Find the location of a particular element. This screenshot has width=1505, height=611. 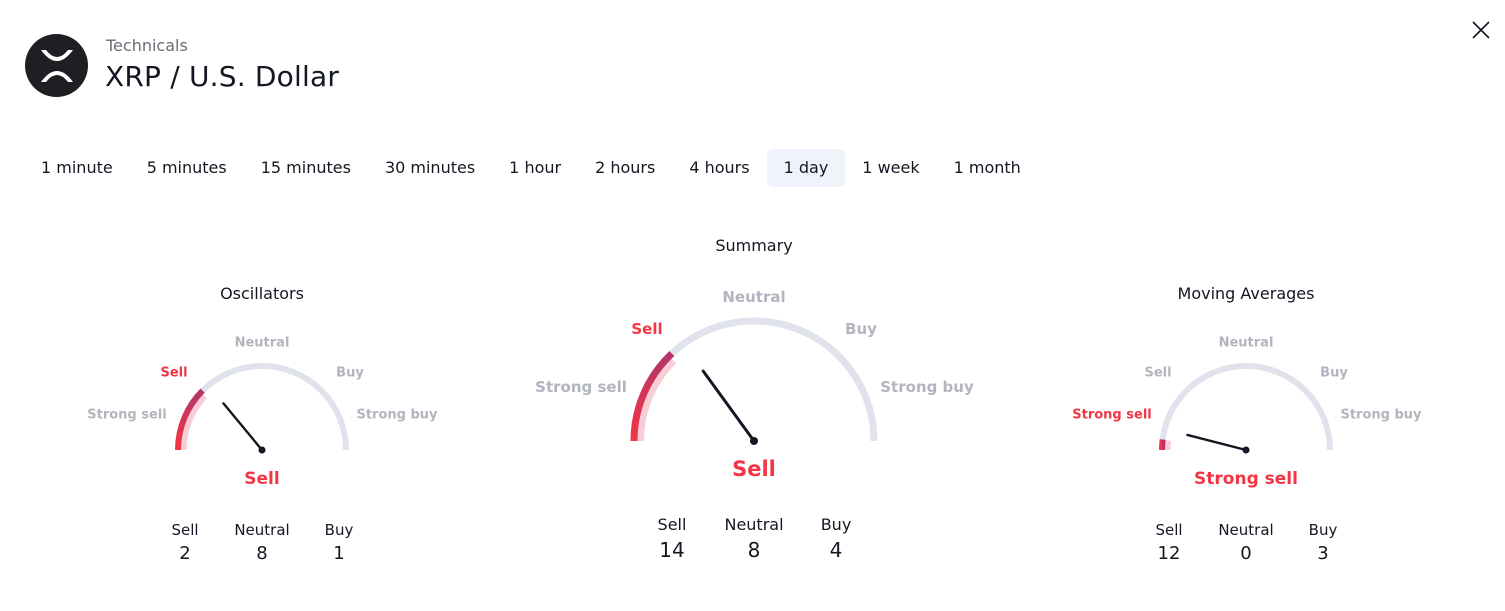

gauge-track is located at coordinates (1246, 407).